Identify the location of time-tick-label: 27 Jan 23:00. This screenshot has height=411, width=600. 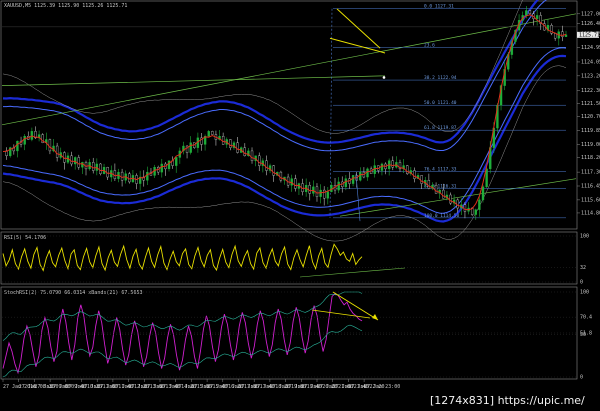
(382, 387).